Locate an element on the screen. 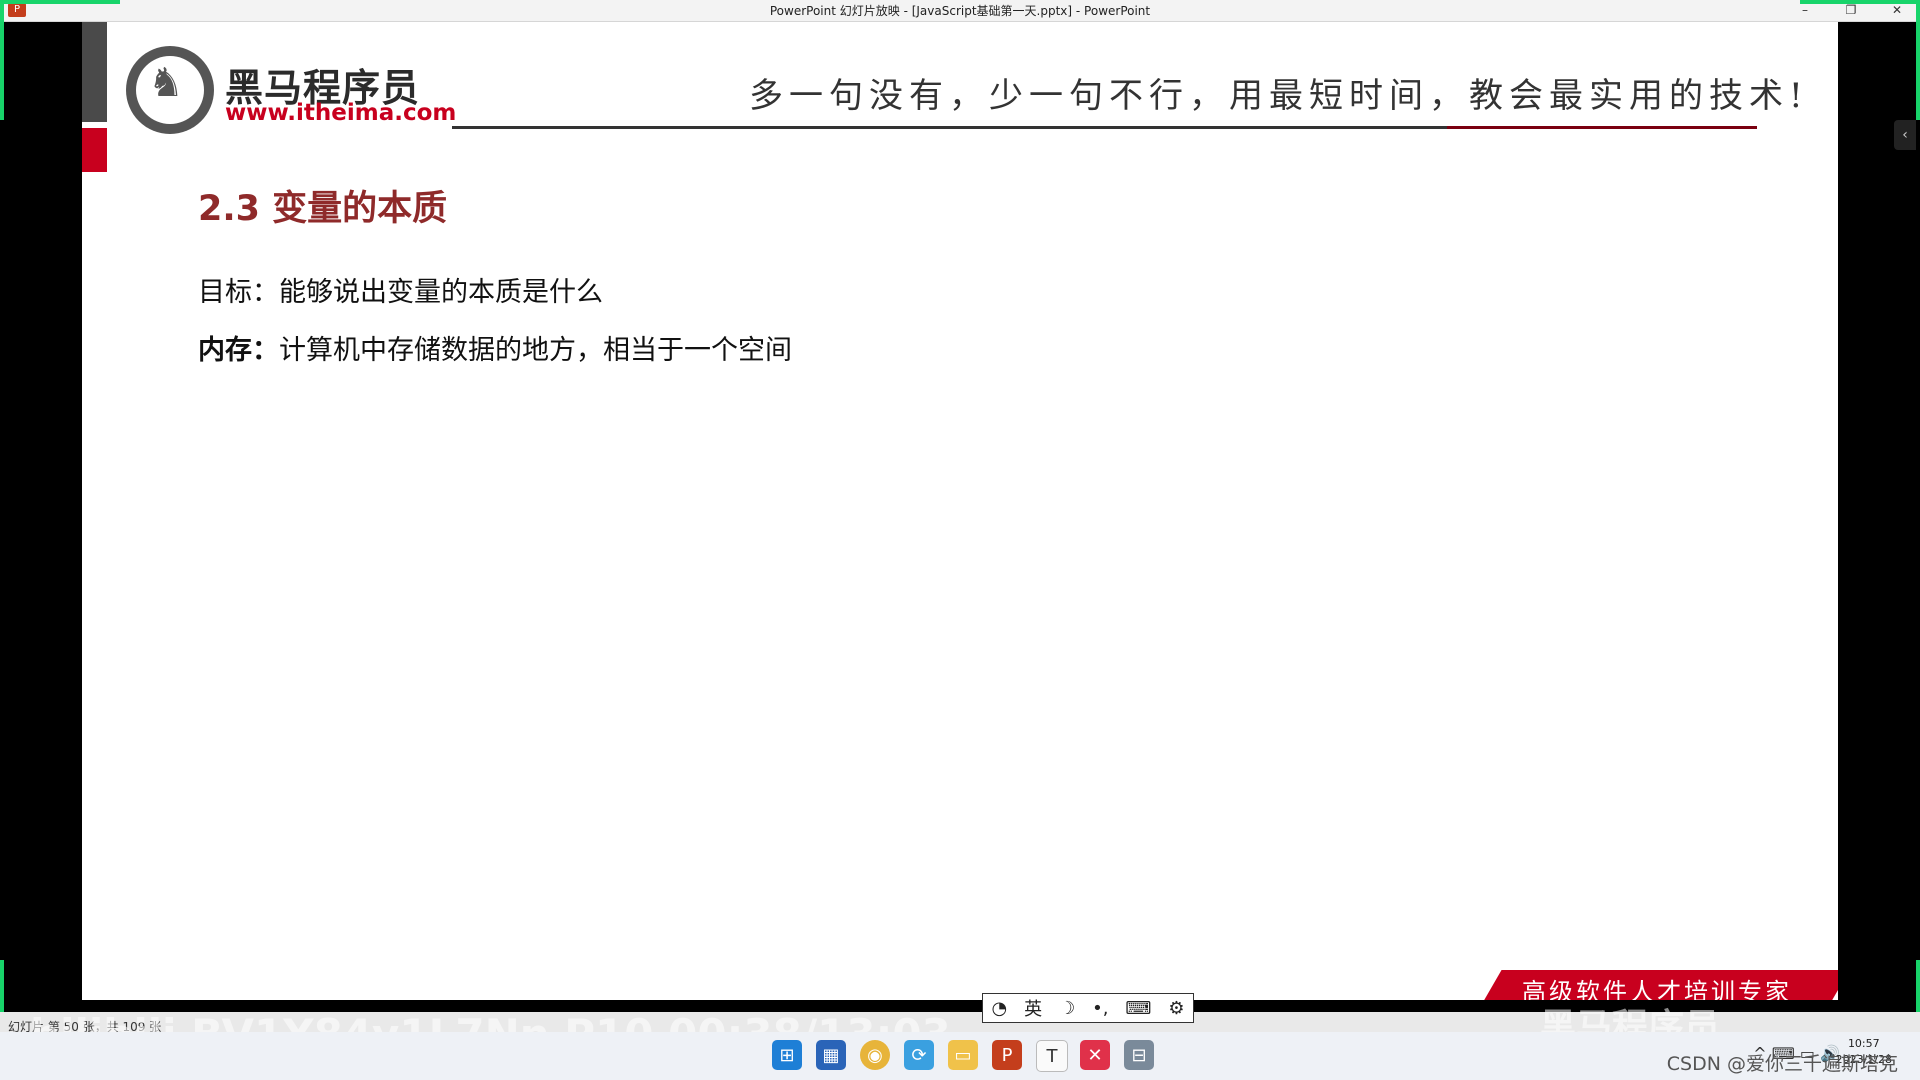 The width and height of the screenshot is (1920, 1080). windows-start-icon: ⊞ is located at coordinates (787, 1055).